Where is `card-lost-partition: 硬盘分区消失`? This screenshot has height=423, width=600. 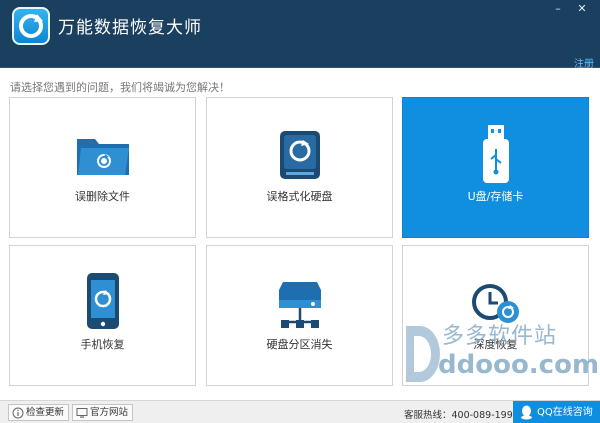
card-lost-partition: 硬盘分区消失 is located at coordinates (299, 315).